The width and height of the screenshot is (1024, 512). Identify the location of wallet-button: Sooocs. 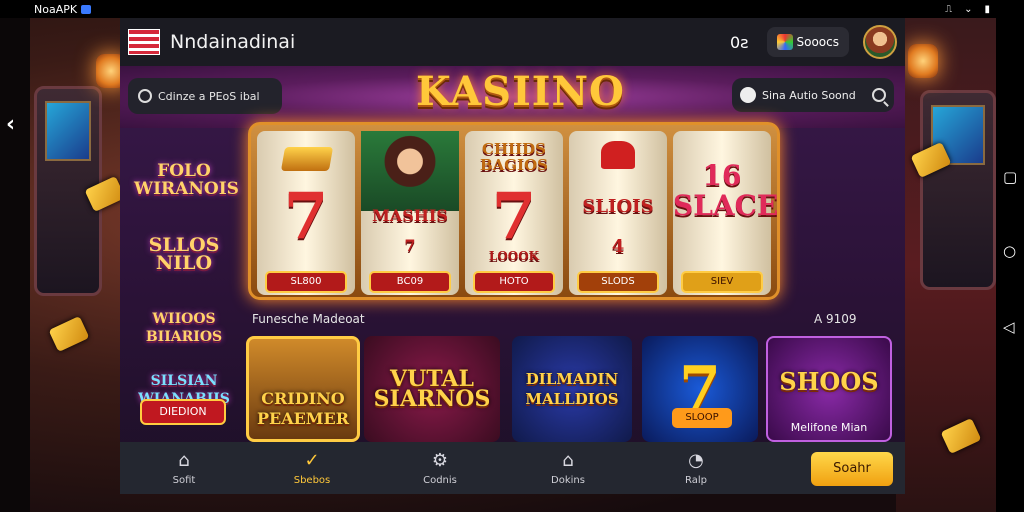
(807, 42).